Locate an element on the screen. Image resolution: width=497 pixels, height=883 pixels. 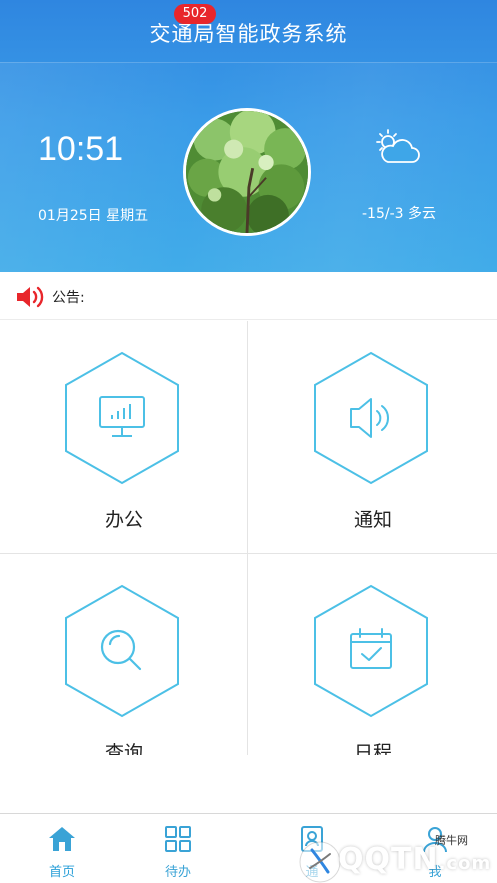
module-schedule: 日程 is located at coordinates (373, 654).